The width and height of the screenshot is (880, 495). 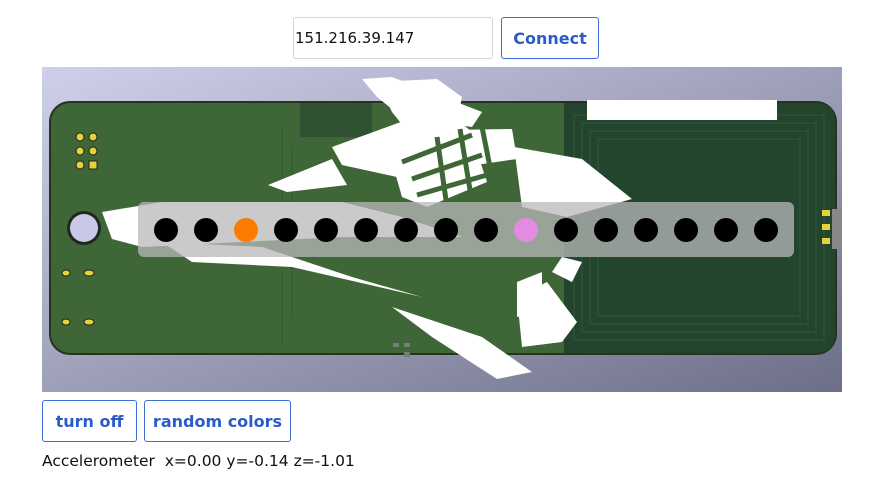 What do you see at coordinates (393, 38) in the screenshot?
I see `ip-address-input` at bounding box center [393, 38].